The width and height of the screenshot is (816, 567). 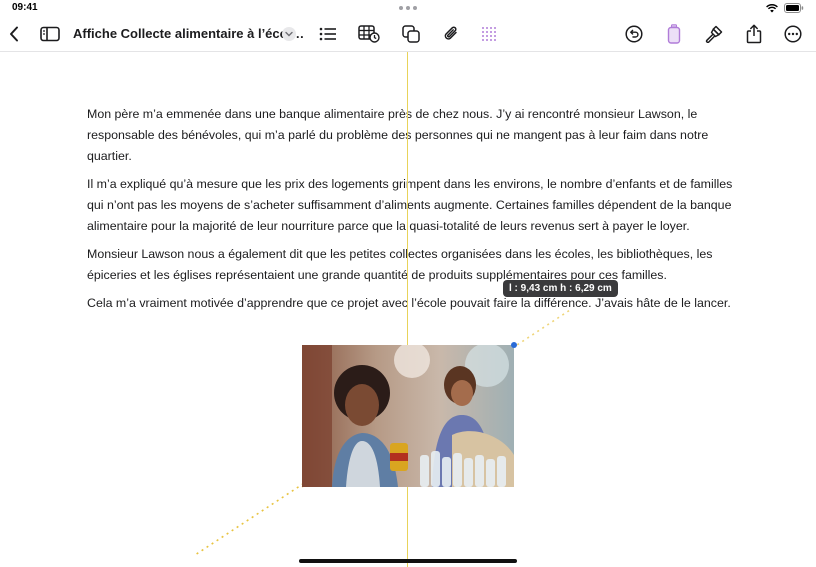 I want to click on home-indicator, so click(x=408, y=561).